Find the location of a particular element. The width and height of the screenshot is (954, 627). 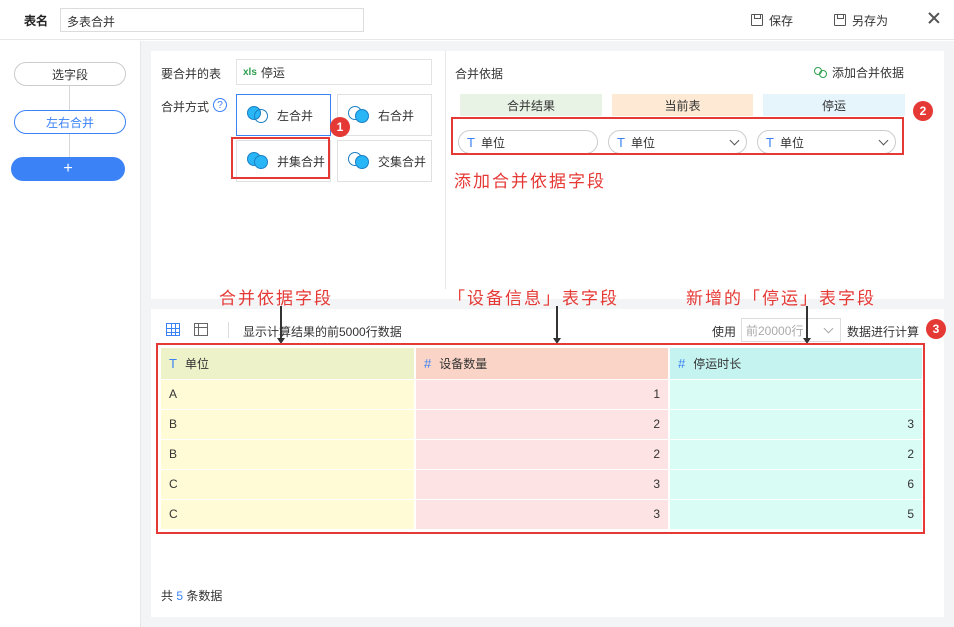

arrow-device is located at coordinates (556, 325).